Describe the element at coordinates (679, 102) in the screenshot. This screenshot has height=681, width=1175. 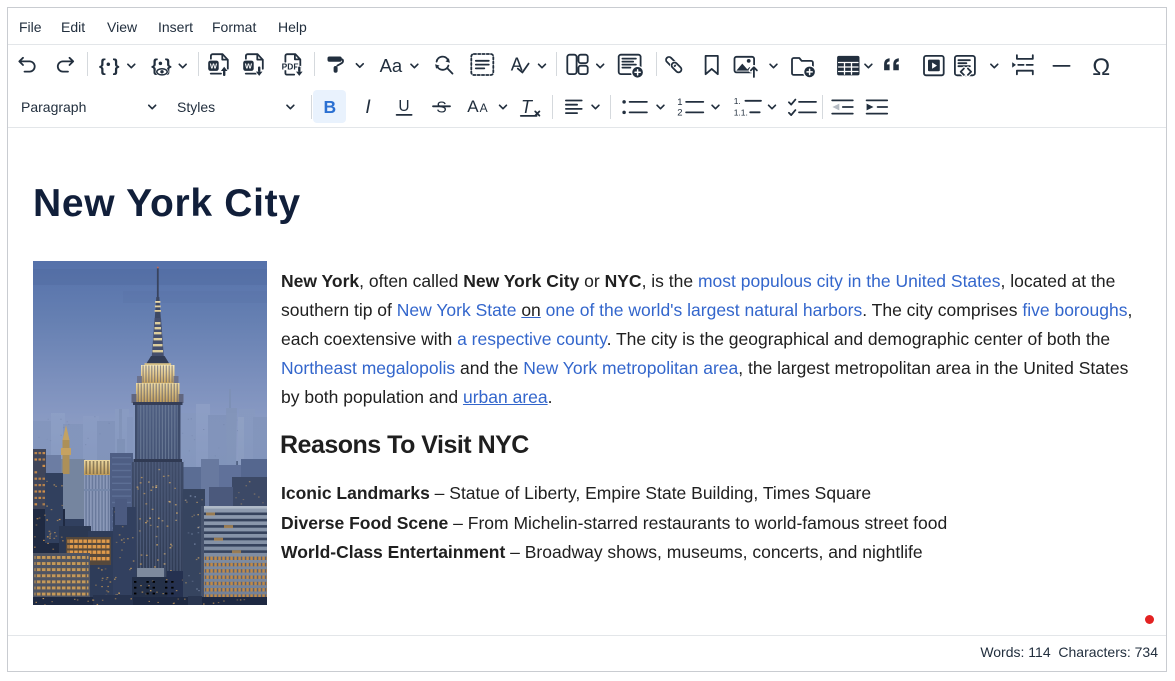
I see `svg-text: 1` at that location.